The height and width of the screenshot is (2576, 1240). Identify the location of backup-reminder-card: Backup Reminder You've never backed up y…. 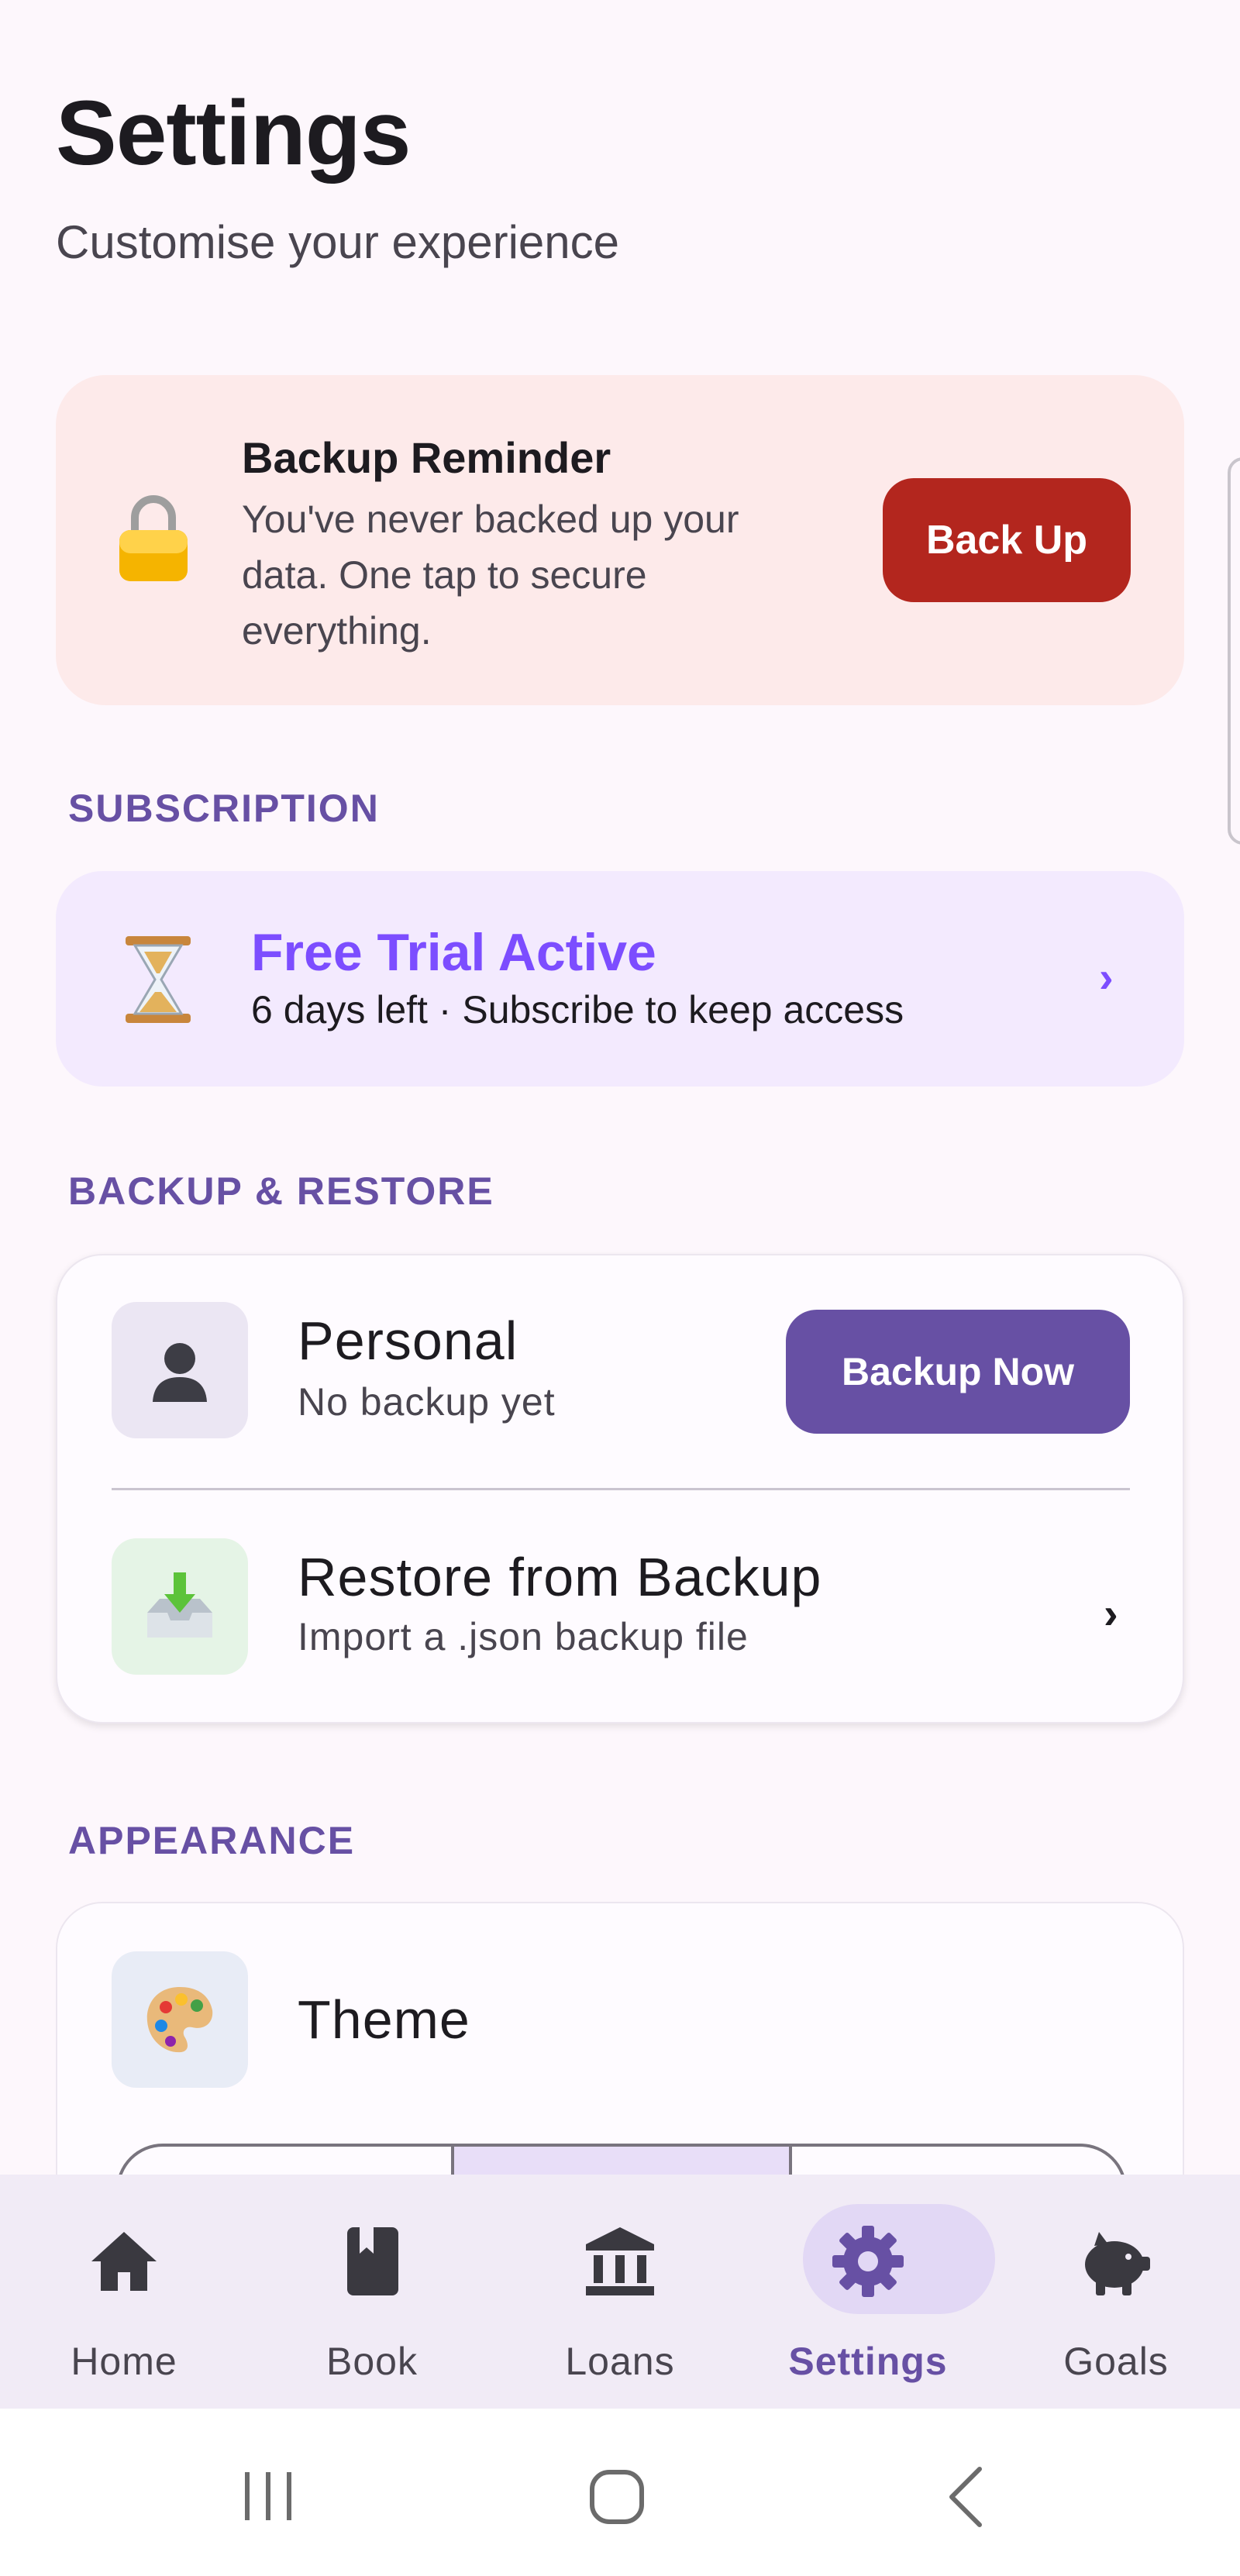
(620, 540).